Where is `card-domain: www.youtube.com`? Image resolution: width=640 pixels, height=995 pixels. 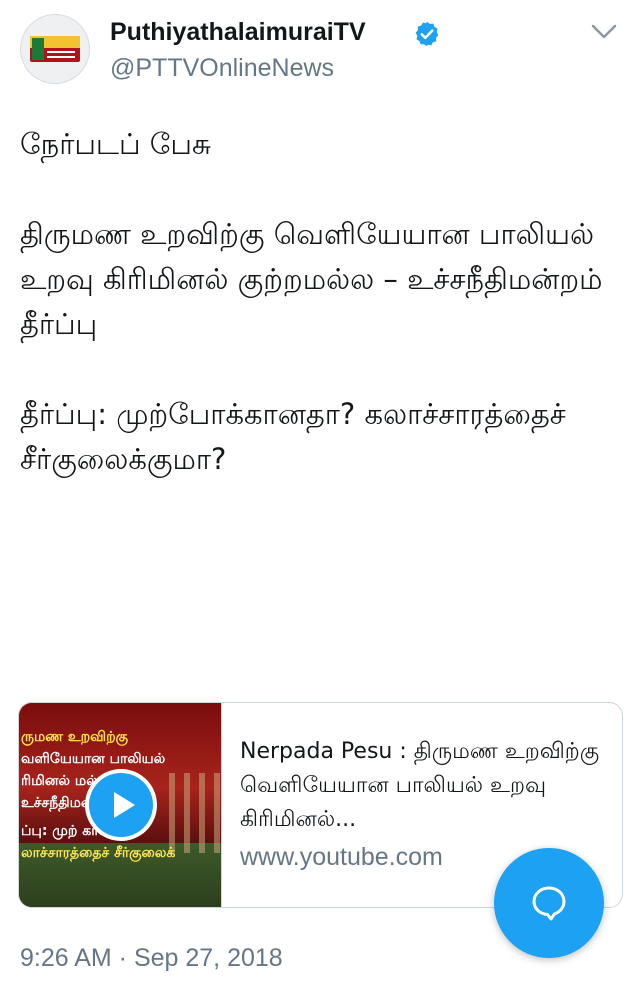
card-domain: www.youtube.com is located at coordinates (341, 857).